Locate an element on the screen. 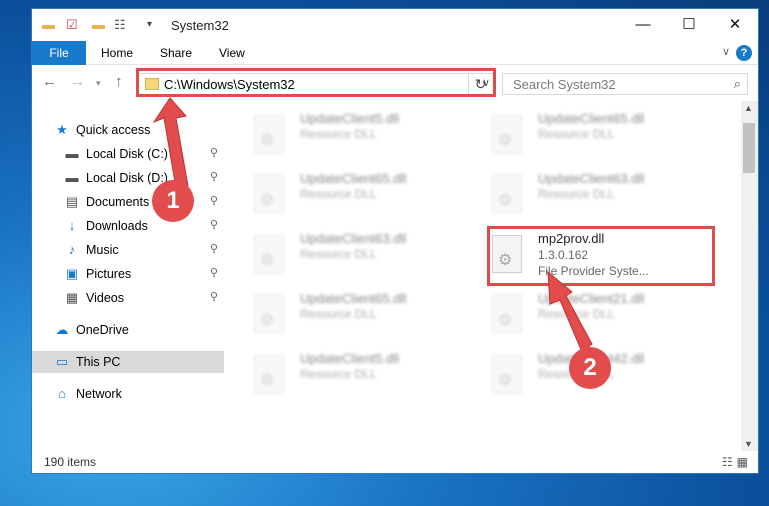  file-name: UpdateClient5.dll is located at coordinates (350, 118).